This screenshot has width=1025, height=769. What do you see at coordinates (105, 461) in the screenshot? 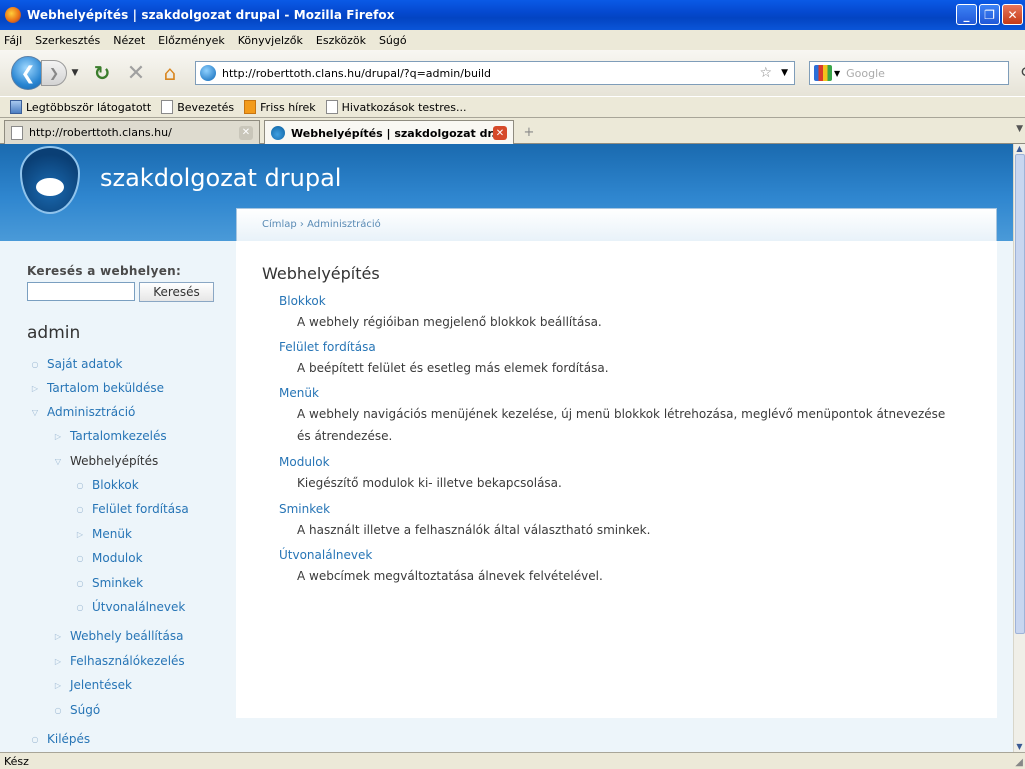
I see `sidebar-item-site-building: ▽ Webhelyépítés` at bounding box center [105, 461].